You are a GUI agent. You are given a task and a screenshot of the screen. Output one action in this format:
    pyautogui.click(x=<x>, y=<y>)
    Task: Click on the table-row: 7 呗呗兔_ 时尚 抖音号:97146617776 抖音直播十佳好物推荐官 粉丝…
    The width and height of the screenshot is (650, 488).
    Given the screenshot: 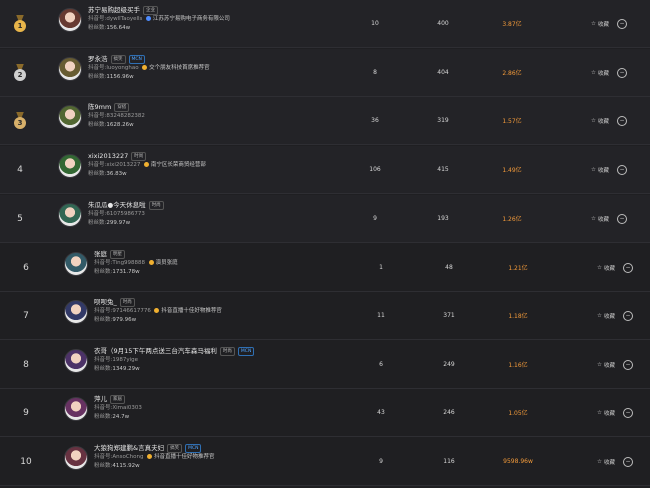 What is the action you would take?
    pyautogui.click(x=325, y=316)
    